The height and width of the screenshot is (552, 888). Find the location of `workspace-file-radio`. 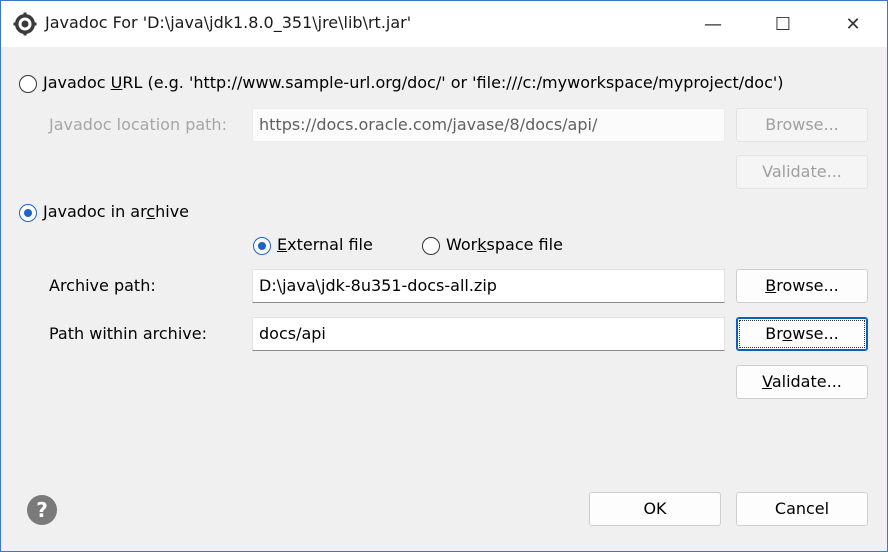

workspace-file-radio is located at coordinates (431, 246).